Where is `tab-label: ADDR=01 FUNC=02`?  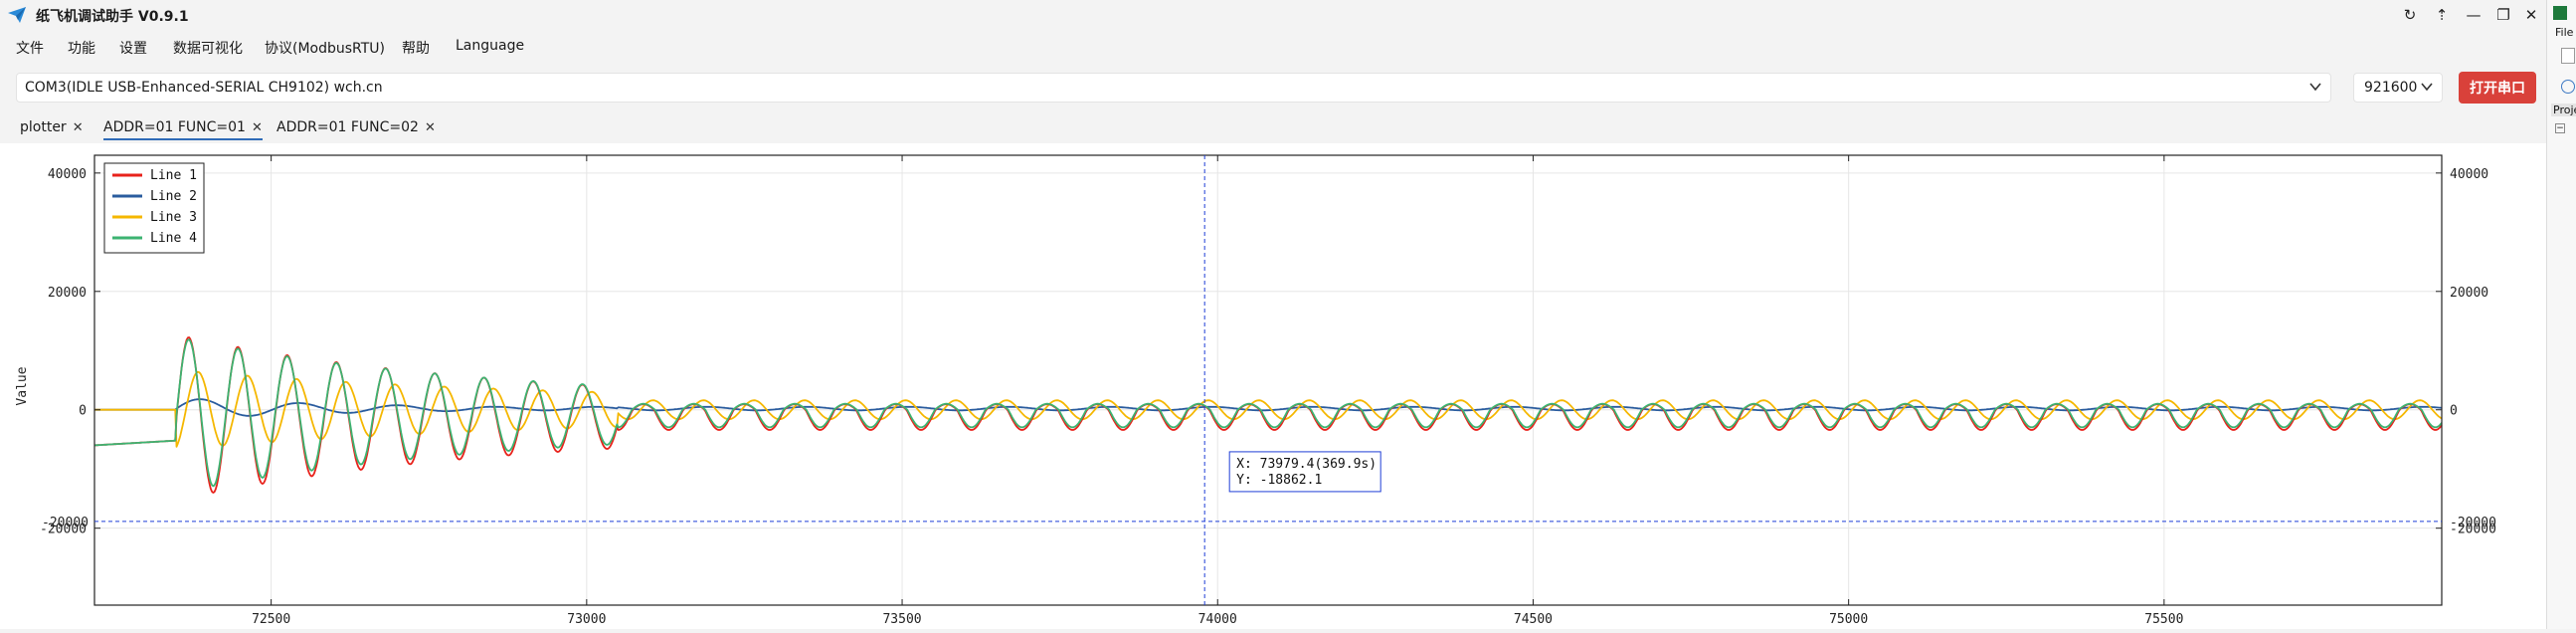
tab-label: ADDR=01 FUNC=02 is located at coordinates (347, 127).